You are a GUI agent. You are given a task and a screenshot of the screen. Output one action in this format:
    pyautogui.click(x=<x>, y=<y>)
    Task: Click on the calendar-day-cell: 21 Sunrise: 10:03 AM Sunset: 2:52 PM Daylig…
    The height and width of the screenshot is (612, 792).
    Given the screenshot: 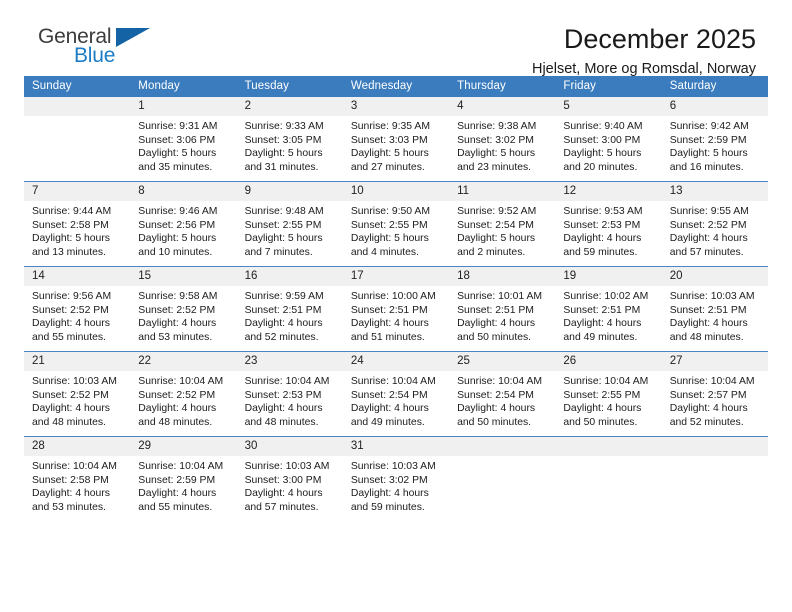 What is the action you would take?
    pyautogui.click(x=77, y=394)
    